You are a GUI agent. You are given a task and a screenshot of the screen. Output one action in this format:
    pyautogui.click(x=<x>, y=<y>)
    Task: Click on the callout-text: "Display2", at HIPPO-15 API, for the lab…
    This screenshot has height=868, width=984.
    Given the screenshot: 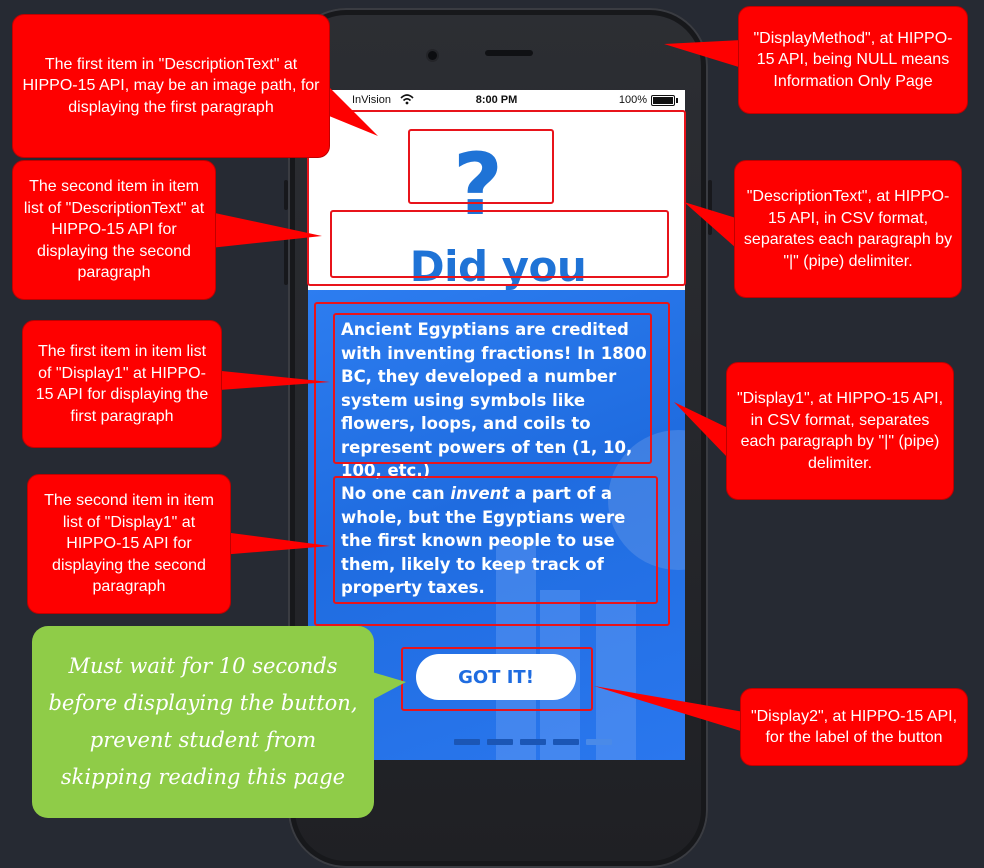 What is the action you would take?
    pyautogui.click(x=854, y=727)
    